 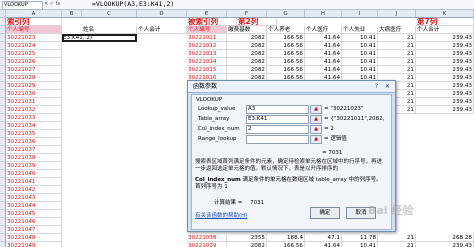 I want to click on left-id-cell: 30221039, so click(x=34, y=166).